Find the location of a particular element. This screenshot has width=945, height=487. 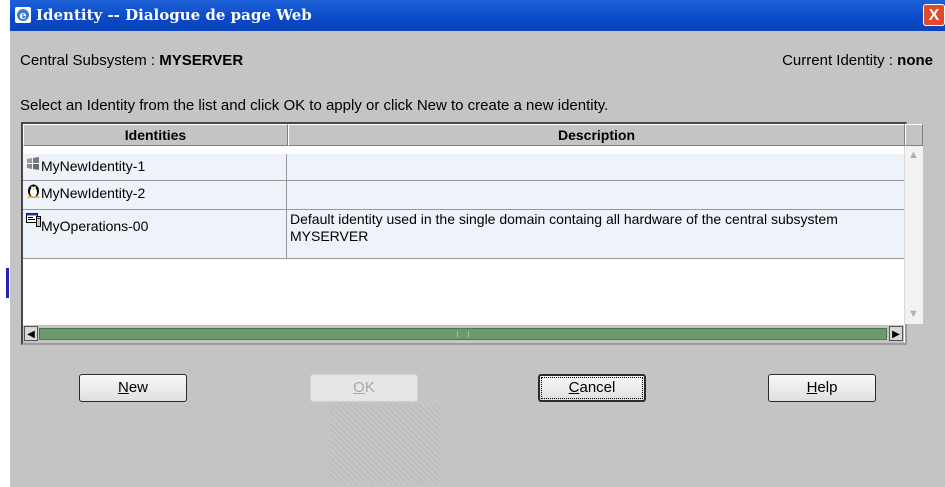

current-identity-info: Current Identity : none is located at coordinates (857, 60).